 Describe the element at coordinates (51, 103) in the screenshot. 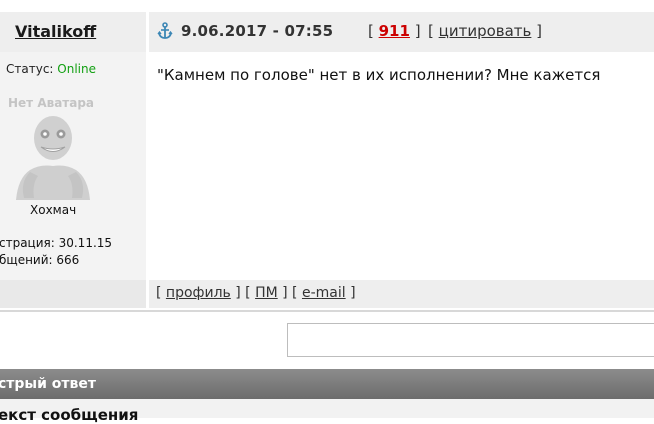

I see `no-avatar-label: Нет Аватара` at that location.